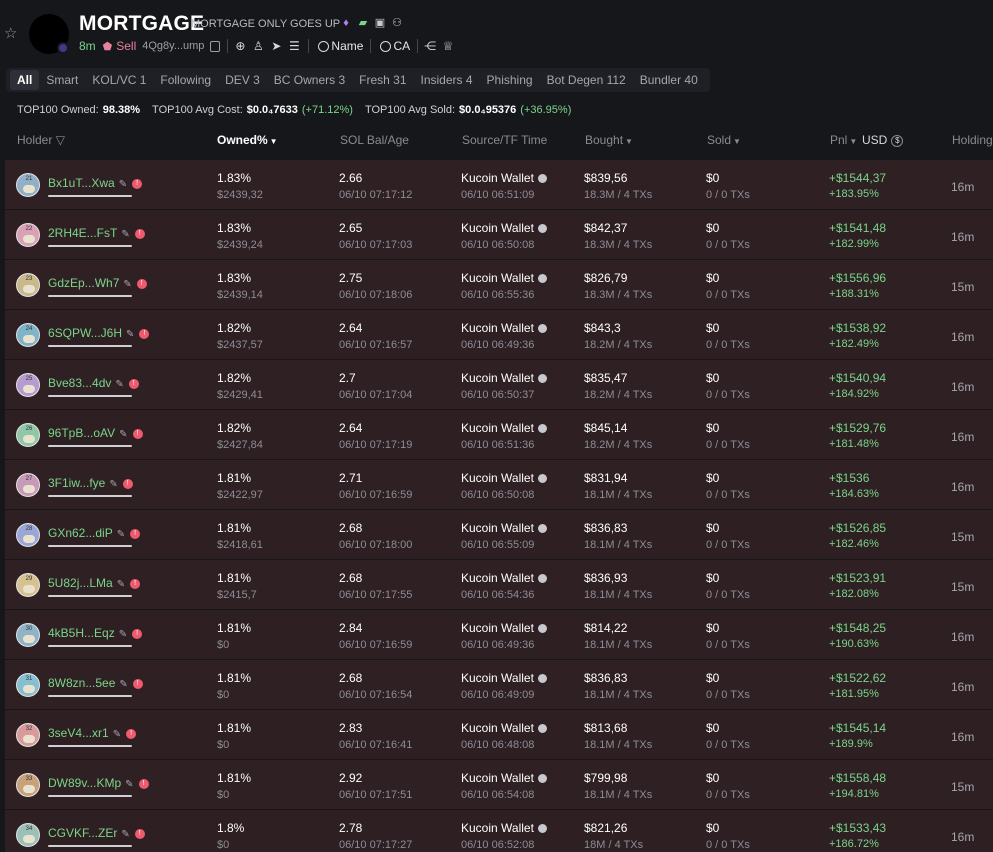 The image size is (993, 852). I want to click on tab-insiders: Insiders 4, so click(447, 80).